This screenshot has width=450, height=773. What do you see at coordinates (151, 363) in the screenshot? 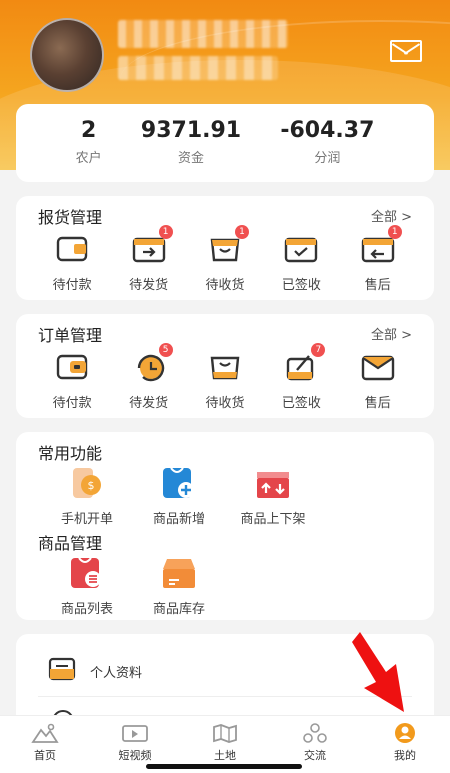
I see `clock-icon: 5` at bounding box center [151, 363].